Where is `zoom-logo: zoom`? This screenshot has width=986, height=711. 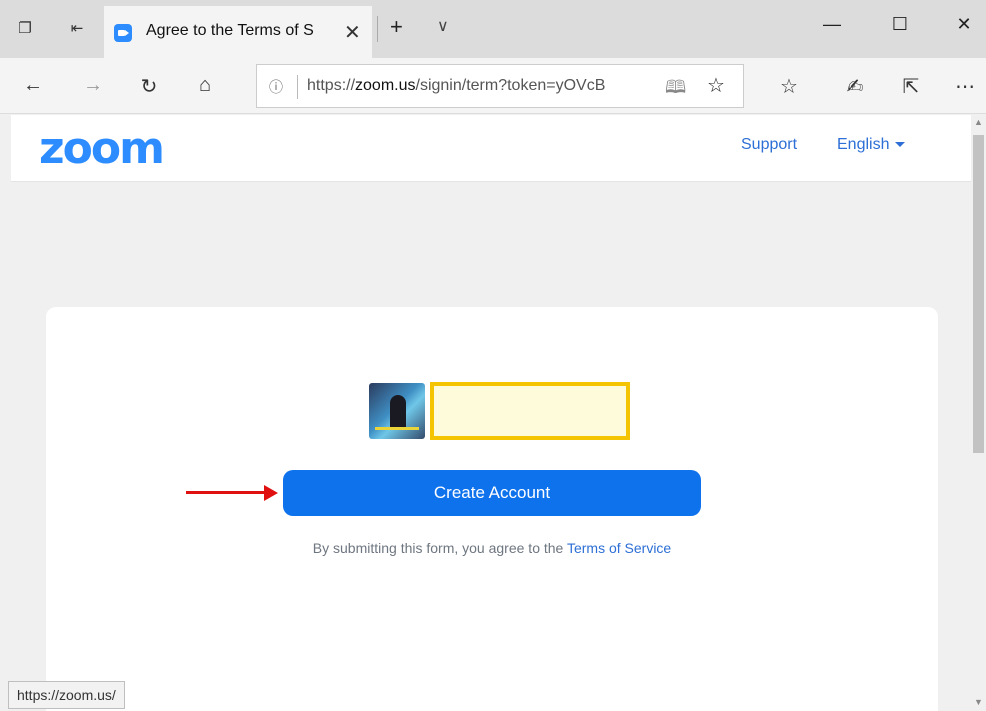 zoom-logo: zoom is located at coordinates (102, 148).